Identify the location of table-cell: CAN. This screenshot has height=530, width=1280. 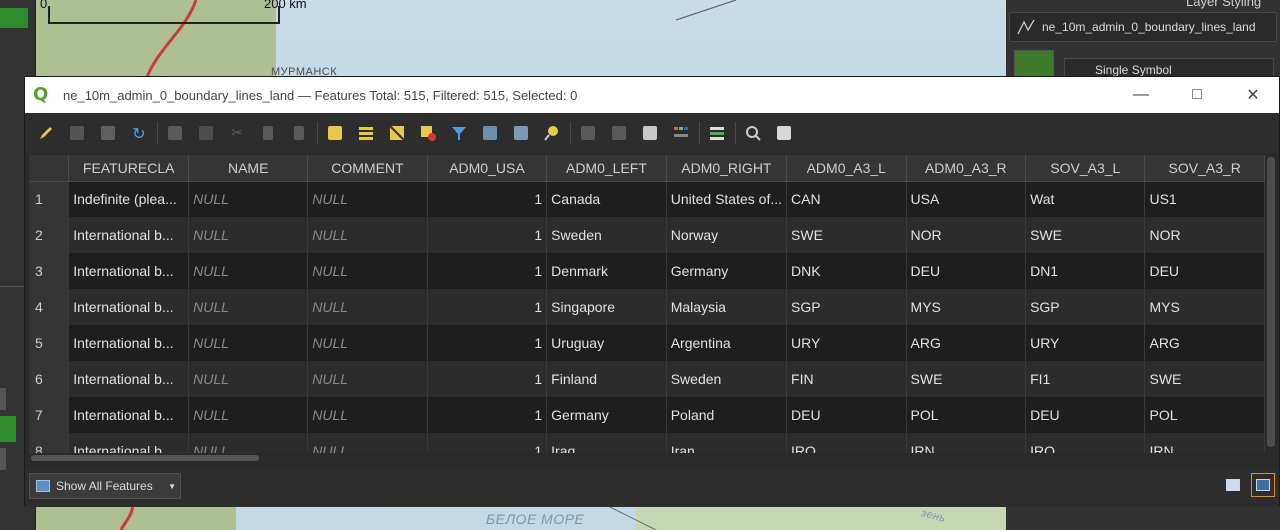
(846, 199).